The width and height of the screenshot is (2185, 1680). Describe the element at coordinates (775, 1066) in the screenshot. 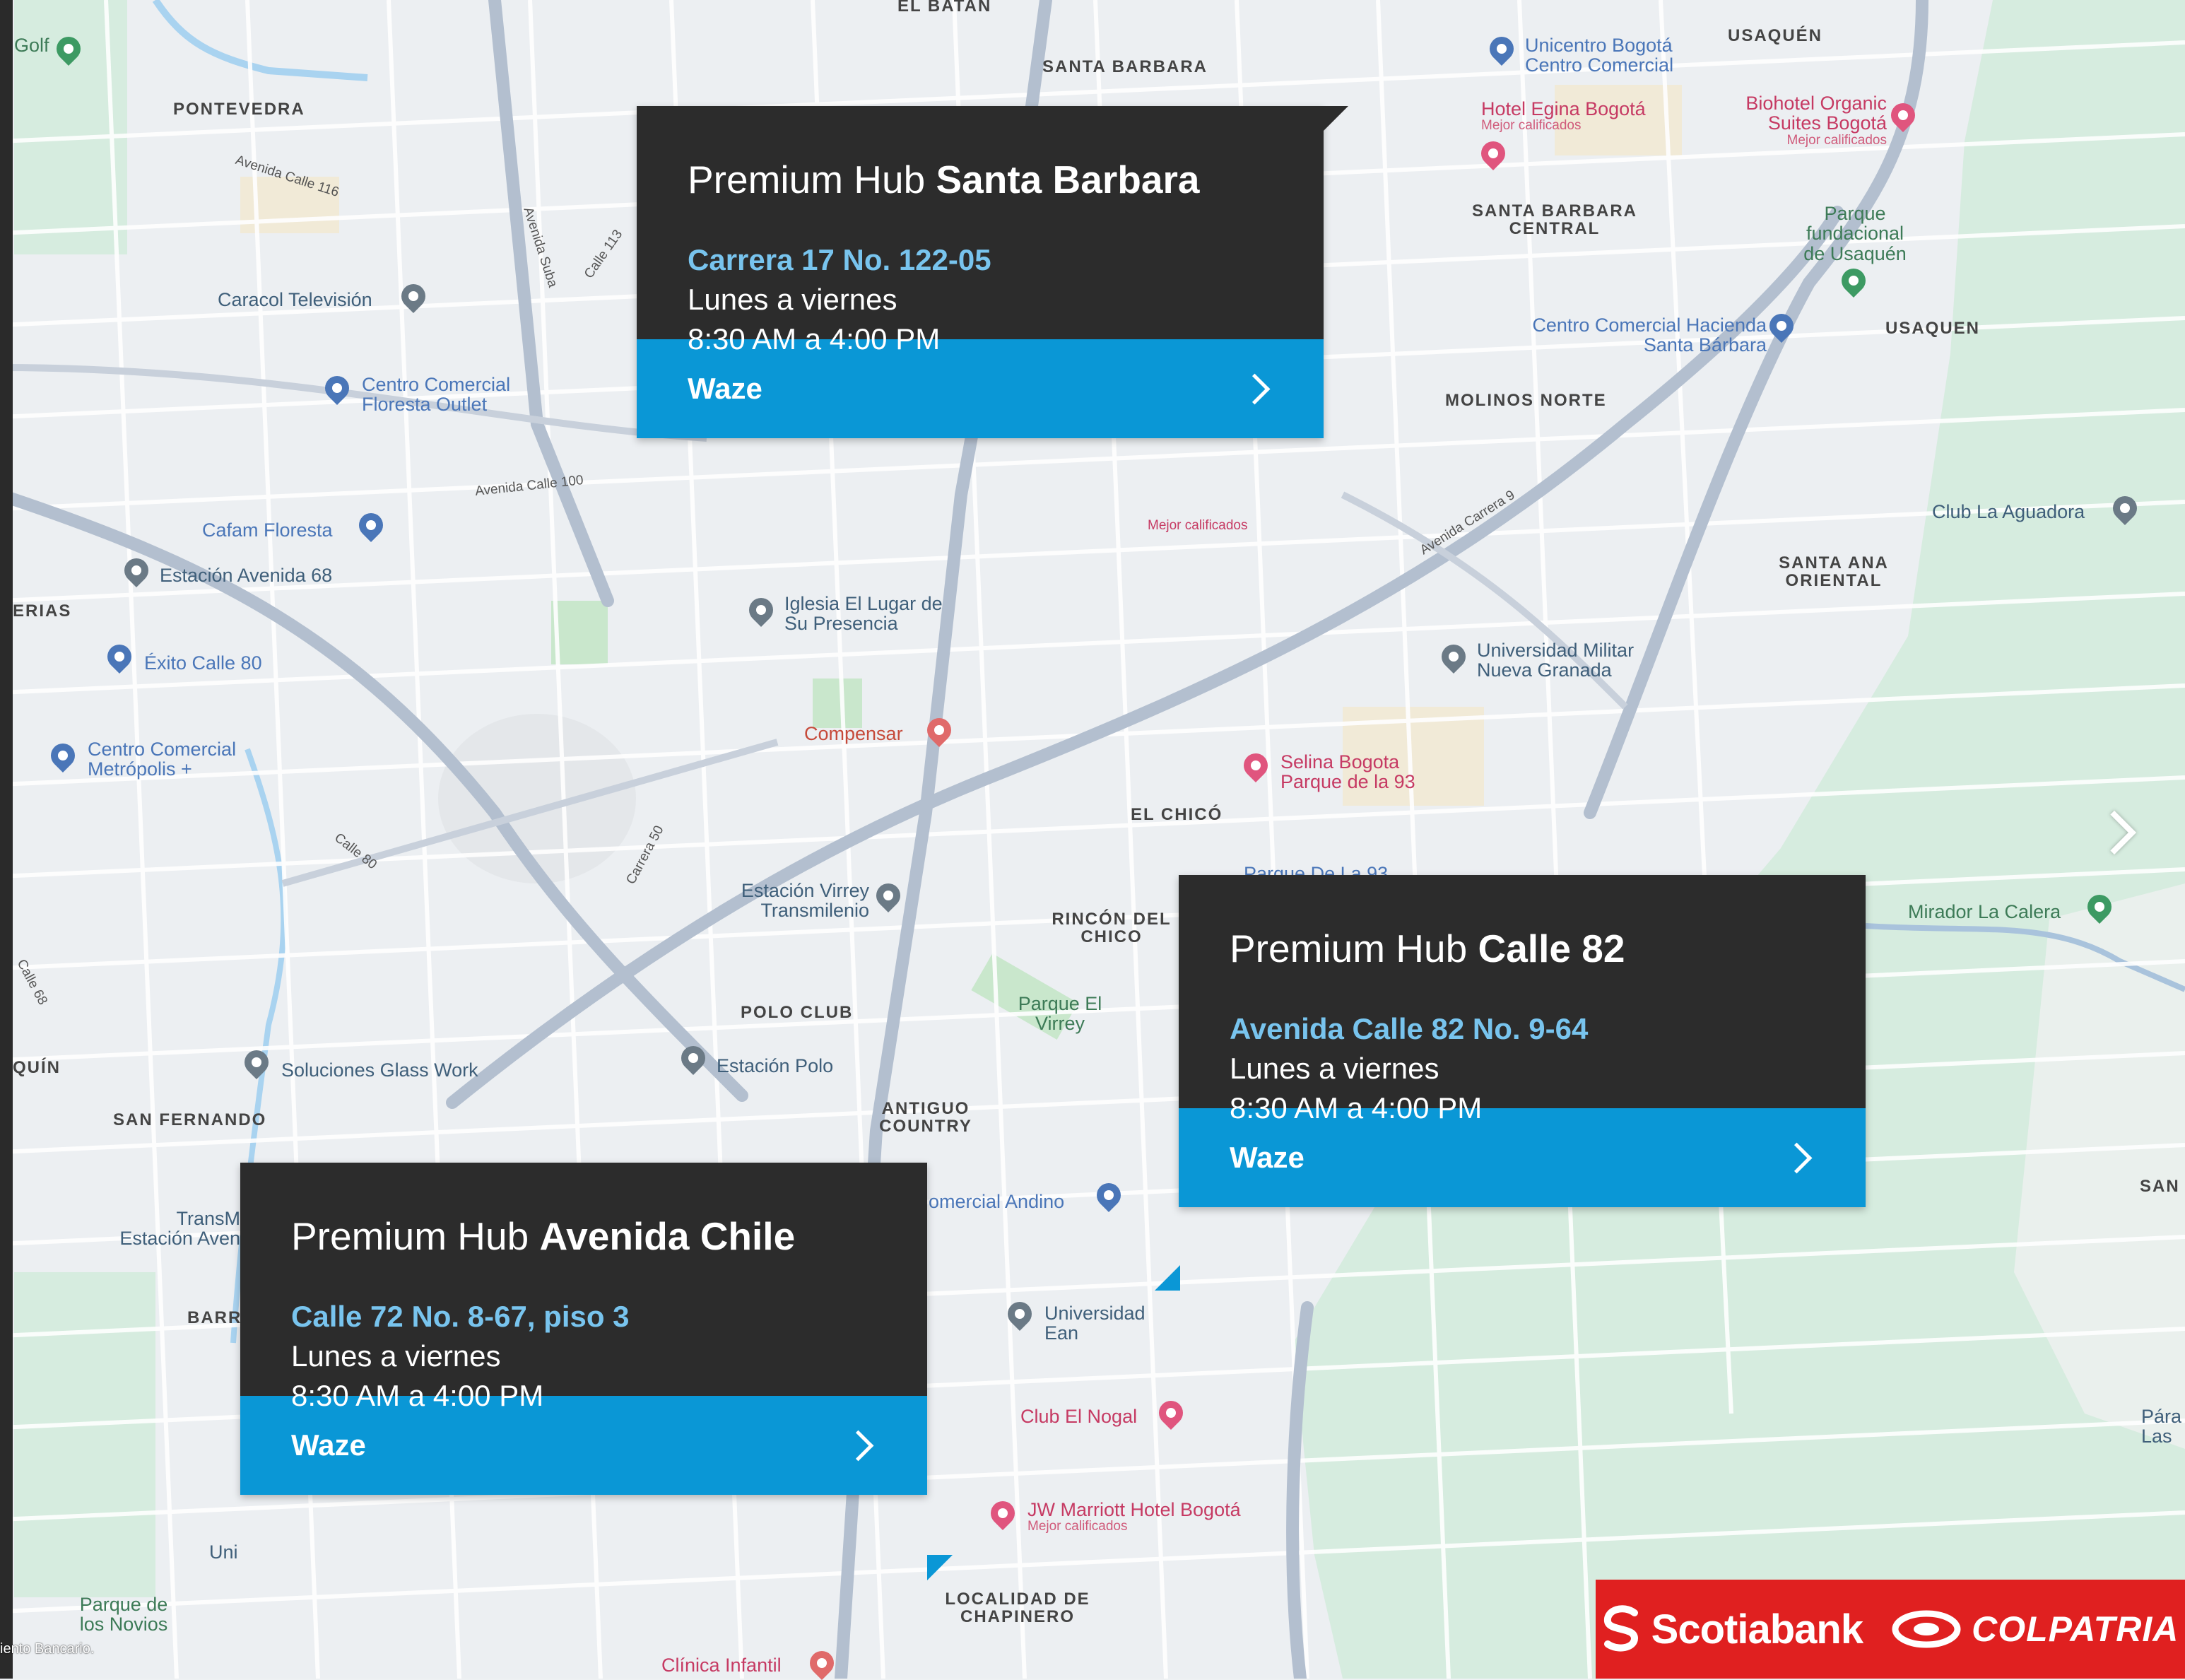

I see `poi-estacion-polo: Estación Polo` at that location.